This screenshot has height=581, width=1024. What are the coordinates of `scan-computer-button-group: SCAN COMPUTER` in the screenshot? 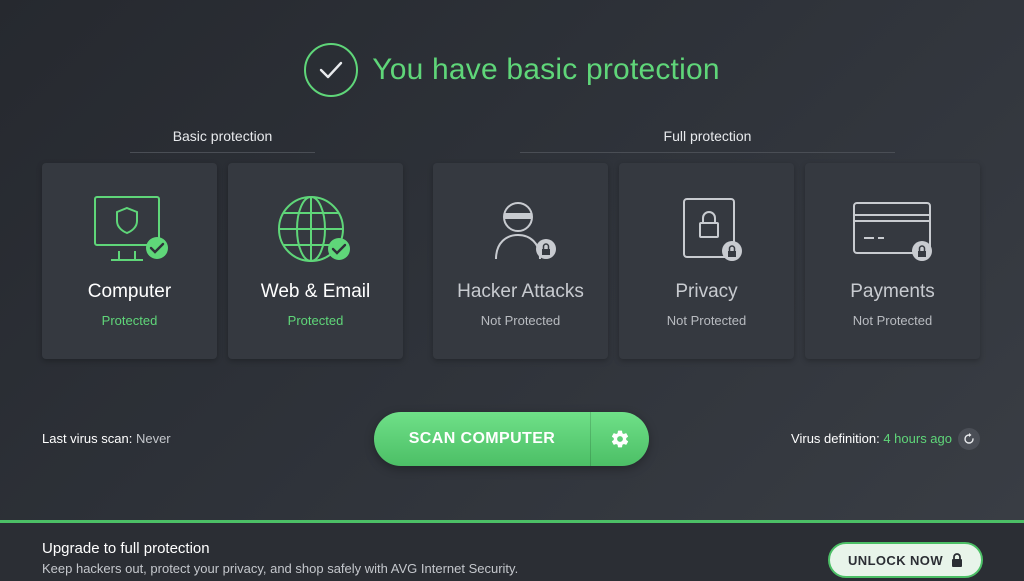 It's located at (511, 439).